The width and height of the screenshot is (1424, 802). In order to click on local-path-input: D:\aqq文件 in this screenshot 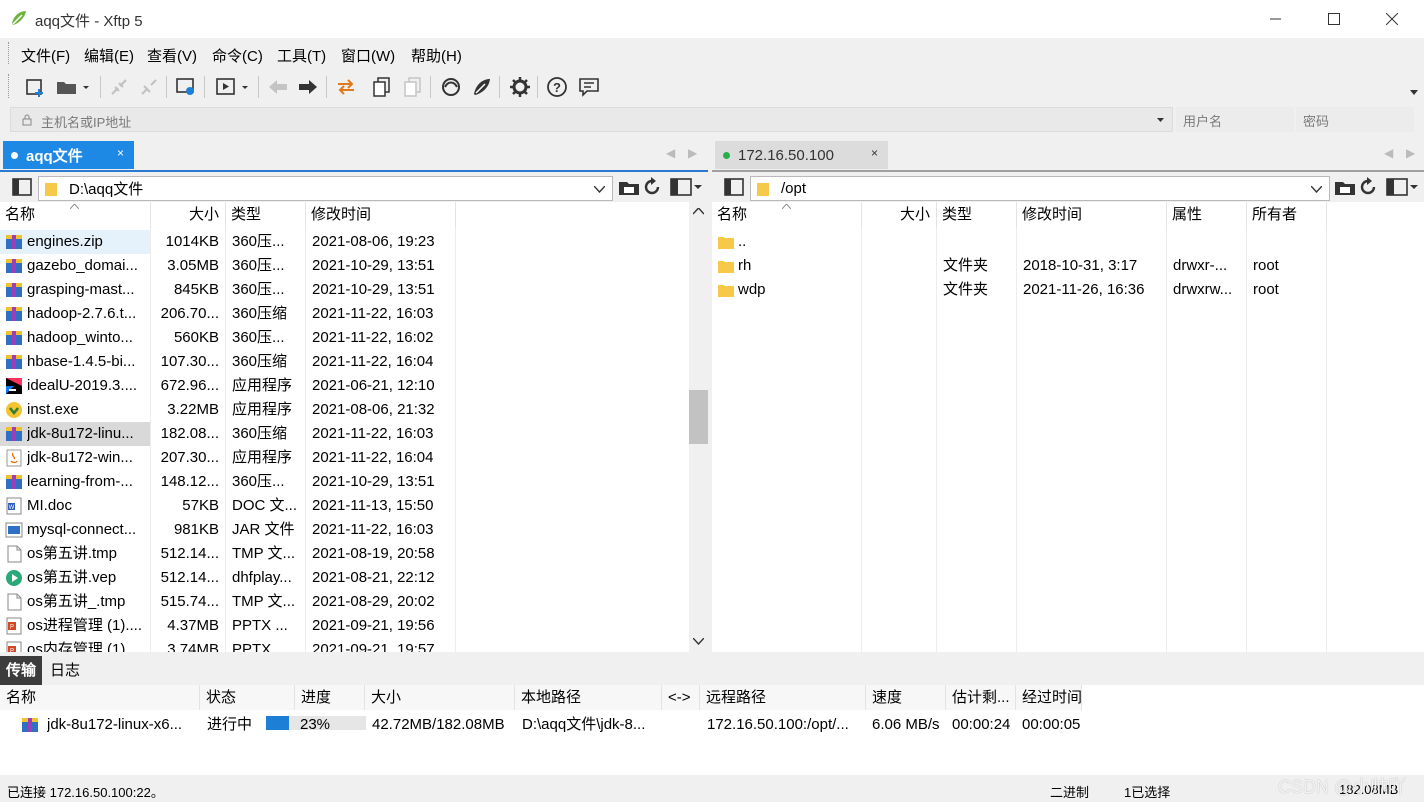, I will do `click(325, 188)`.